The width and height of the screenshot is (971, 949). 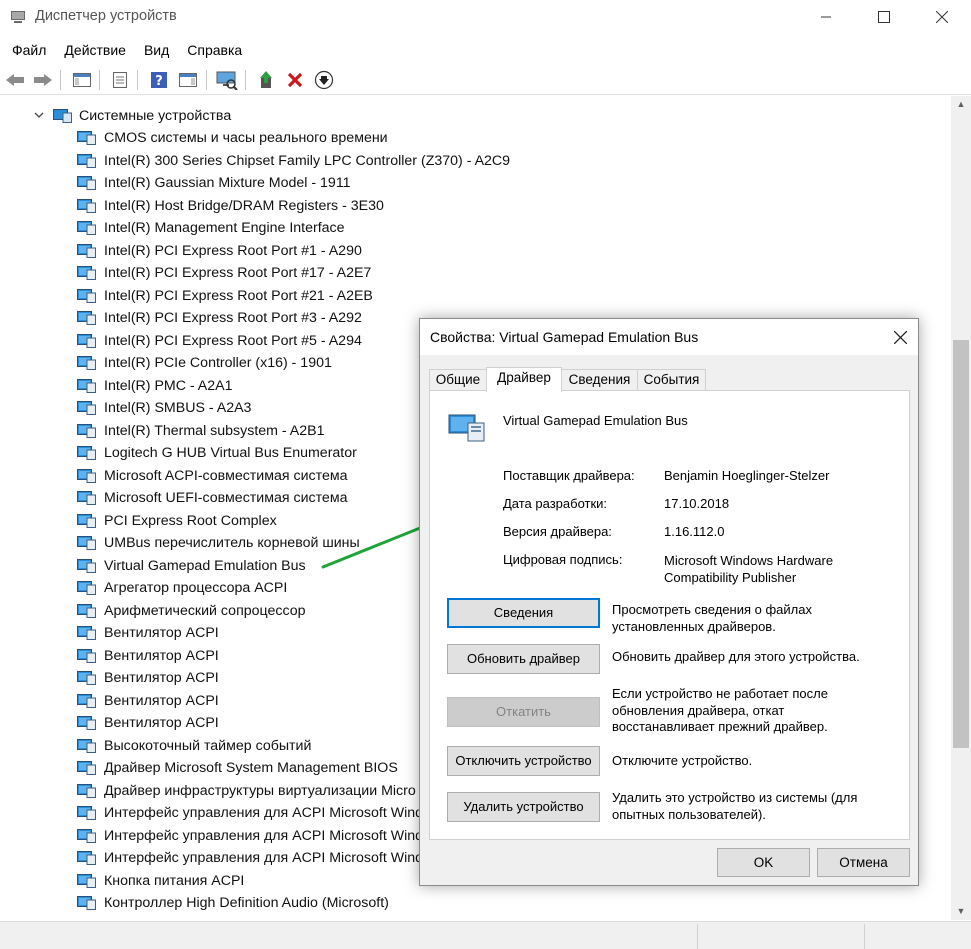 I want to click on dialog-title-bar: Свойства: Virtual Gamepad Emulation Bus, so click(x=669, y=337).